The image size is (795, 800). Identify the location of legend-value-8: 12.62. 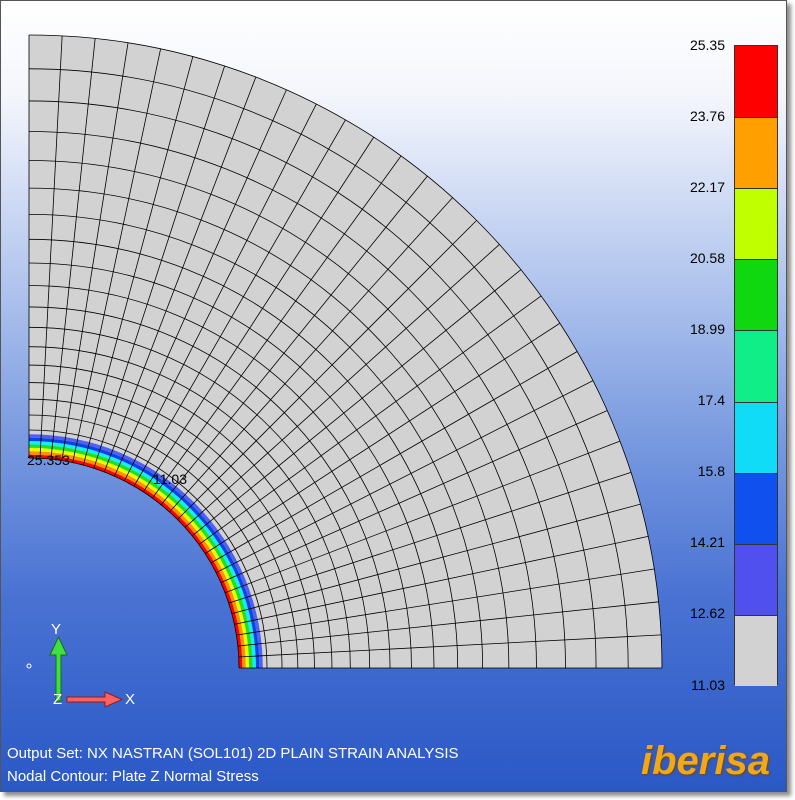
(707, 613).